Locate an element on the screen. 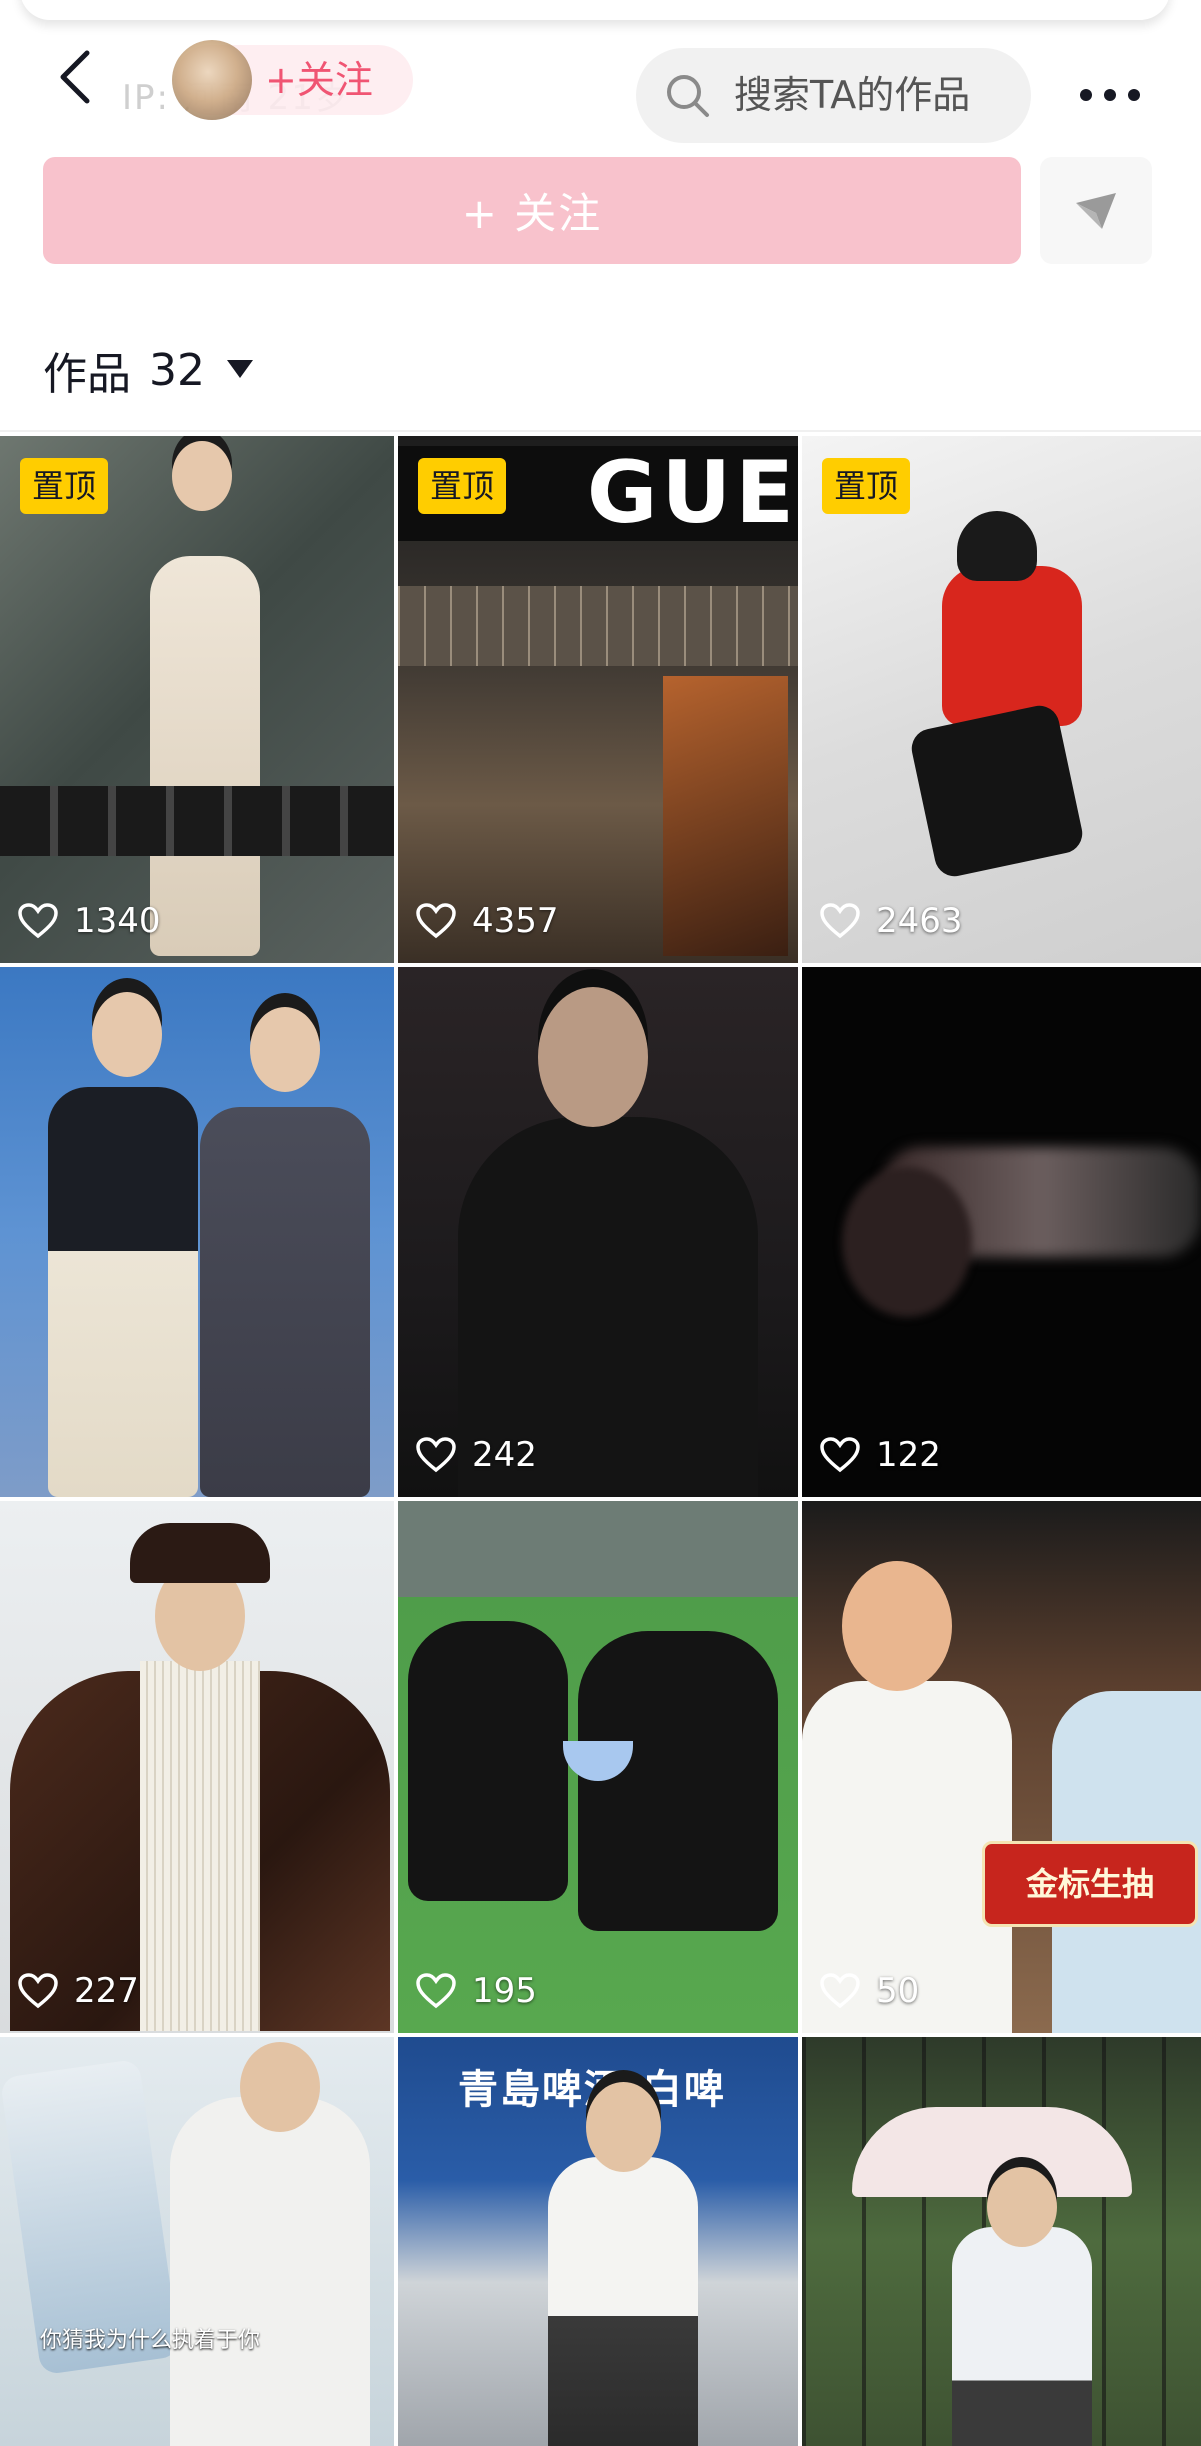  works-count: 32 is located at coordinates (177, 370).